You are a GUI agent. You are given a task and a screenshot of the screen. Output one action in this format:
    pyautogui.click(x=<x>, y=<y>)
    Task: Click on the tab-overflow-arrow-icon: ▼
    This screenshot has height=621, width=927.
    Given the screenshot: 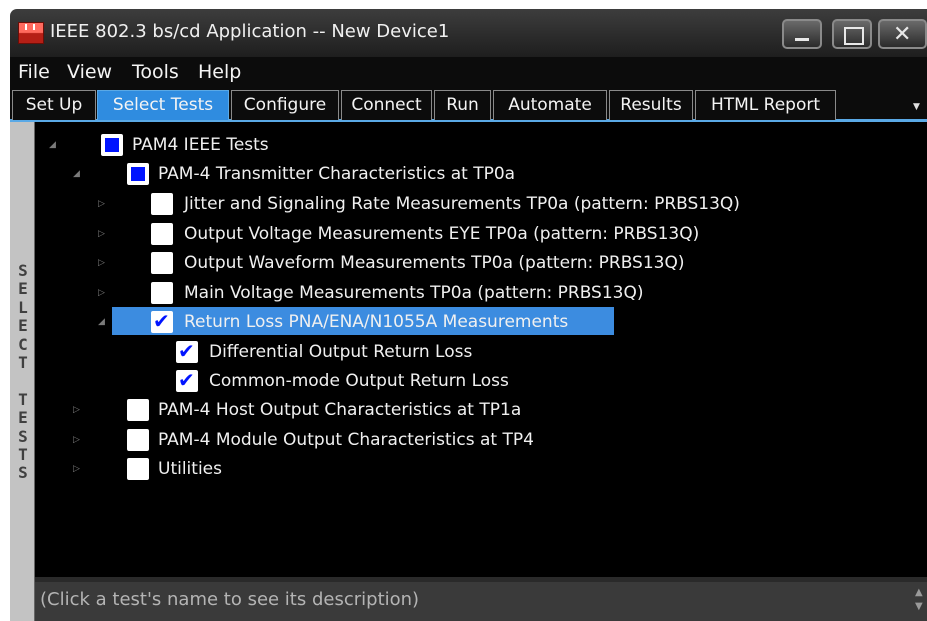 What is the action you would take?
    pyautogui.click(x=916, y=107)
    